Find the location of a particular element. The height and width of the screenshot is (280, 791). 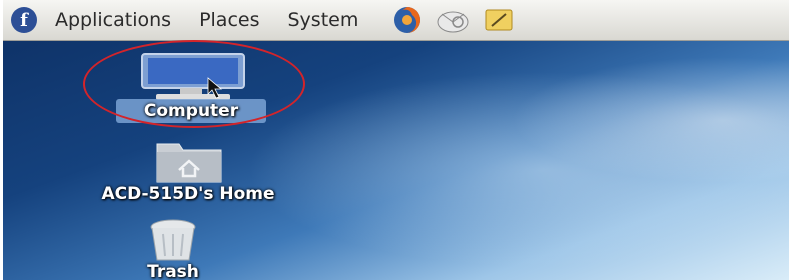

menu-system: System is located at coordinates (322, 20).